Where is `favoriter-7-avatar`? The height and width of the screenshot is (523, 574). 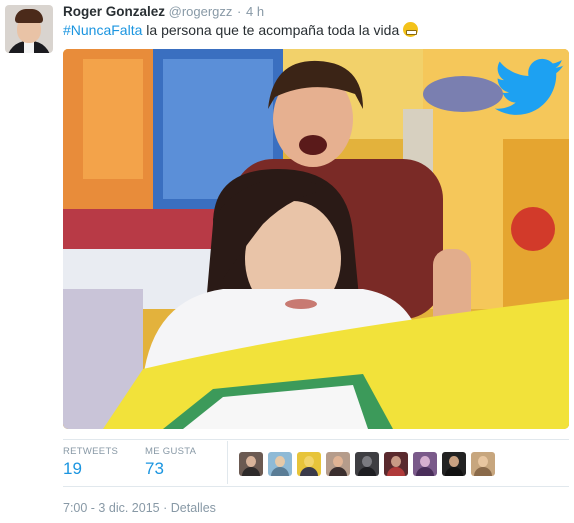 favoriter-7-avatar is located at coordinates (425, 464).